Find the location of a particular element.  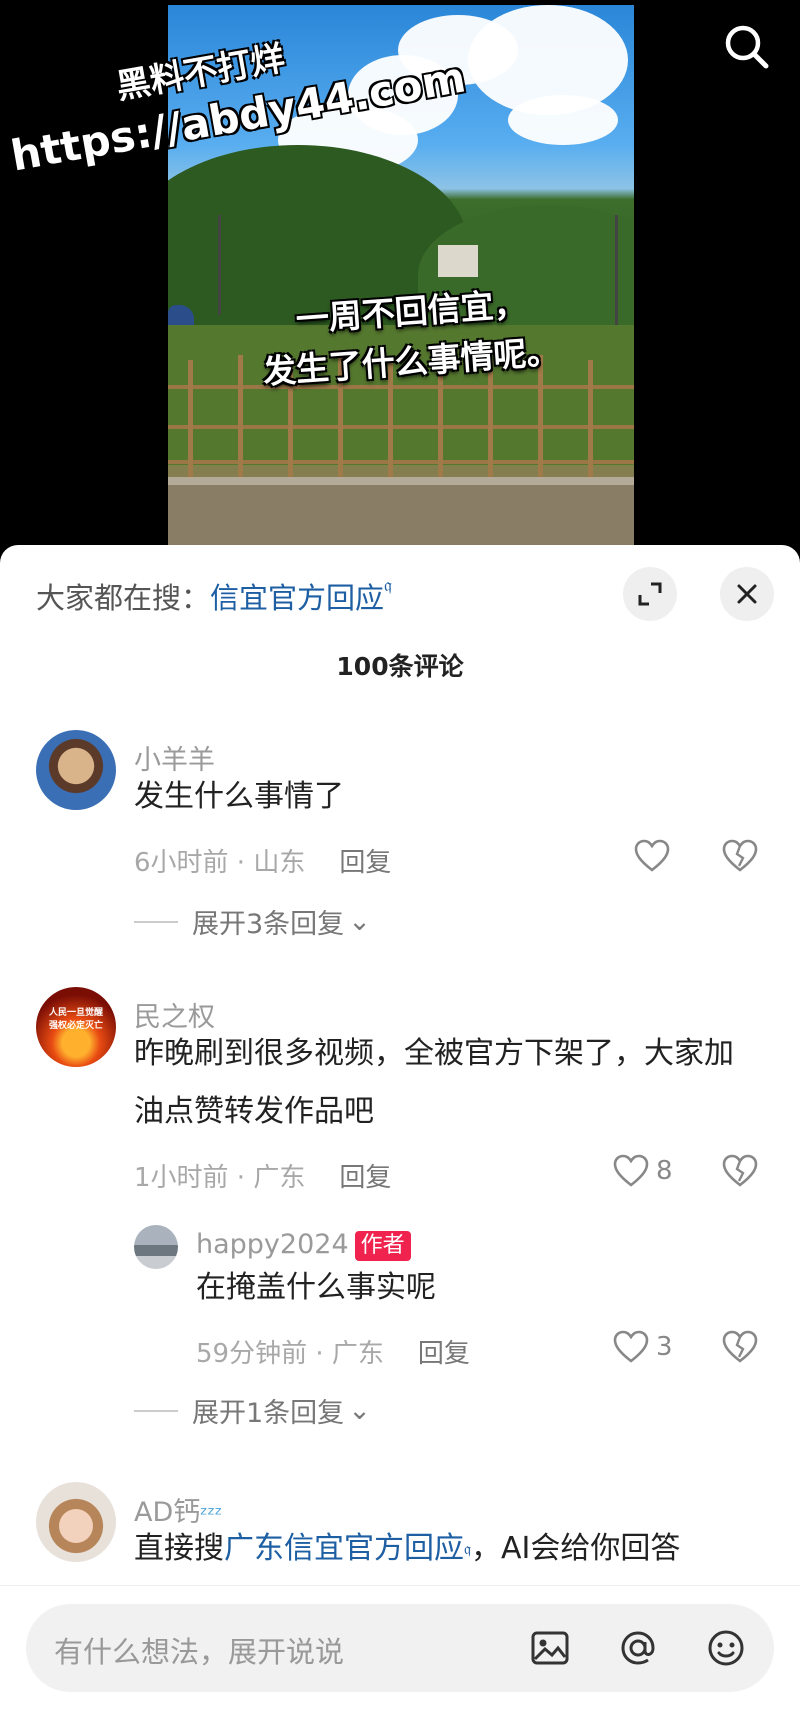

image-icon is located at coordinates (550, 1648).